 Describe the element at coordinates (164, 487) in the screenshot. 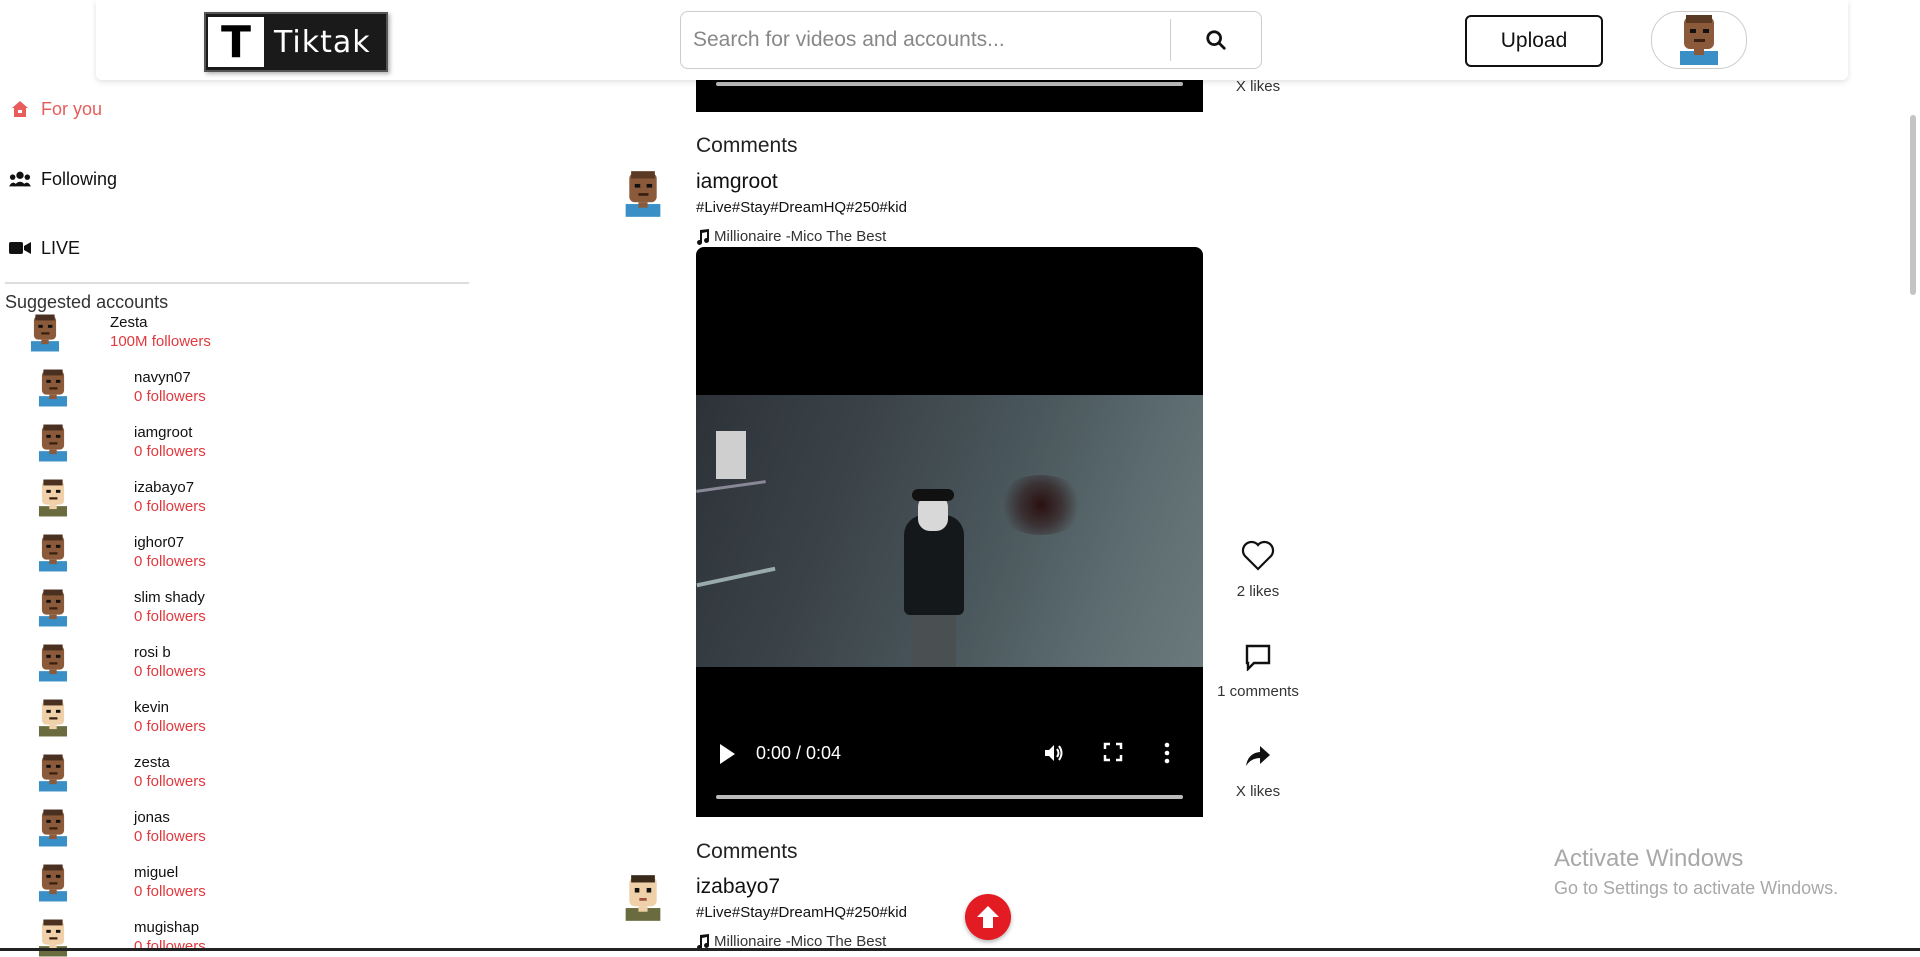

I see `account-name: izabayo7` at that location.